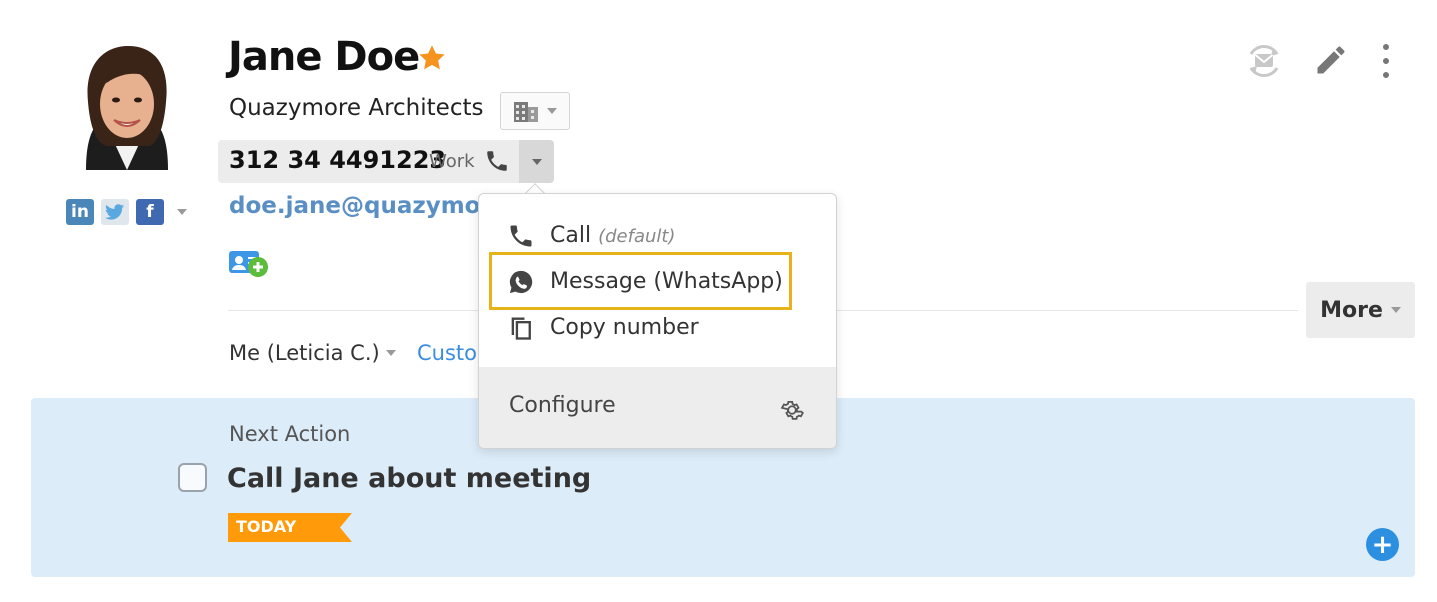  Describe the element at coordinates (324, 57) in the screenshot. I see `contact-name: Jane Doe` at that location.